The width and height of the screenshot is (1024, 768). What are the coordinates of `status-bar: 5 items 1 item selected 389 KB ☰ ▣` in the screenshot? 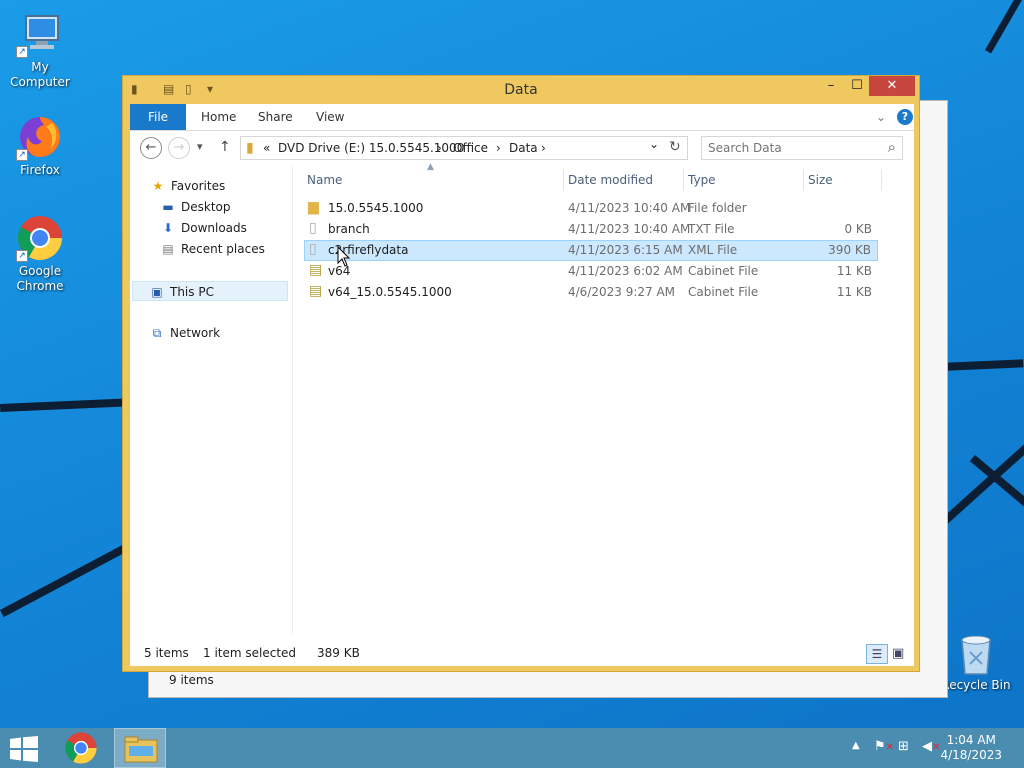 It's located at (522, 650).